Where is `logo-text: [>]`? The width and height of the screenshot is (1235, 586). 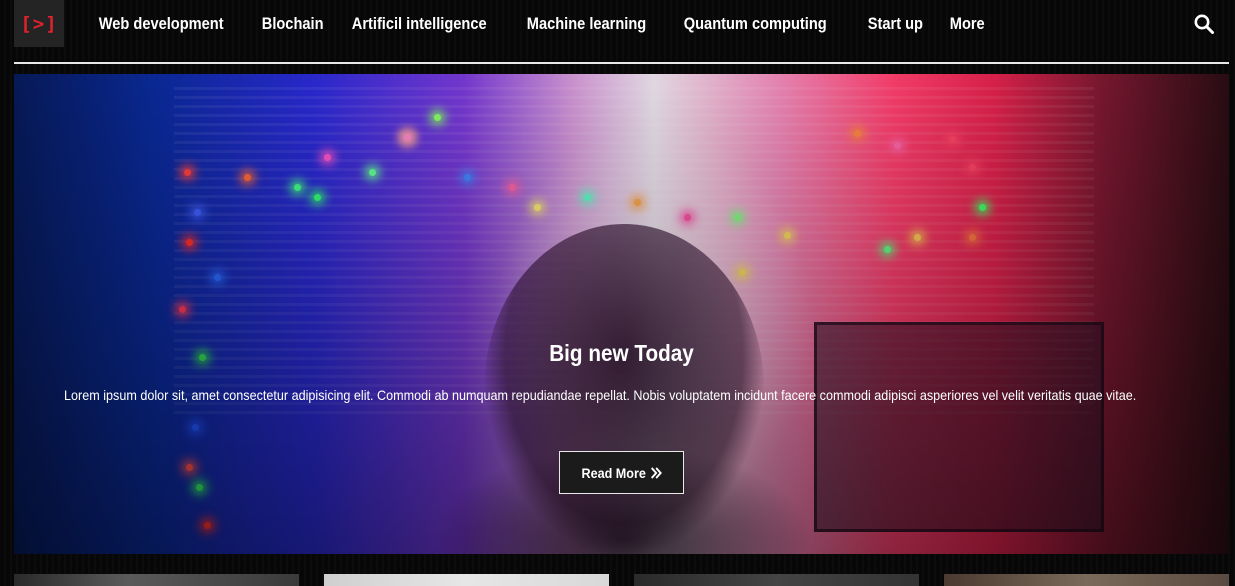
logo-text: [>] is located at coordinates (39, 23).